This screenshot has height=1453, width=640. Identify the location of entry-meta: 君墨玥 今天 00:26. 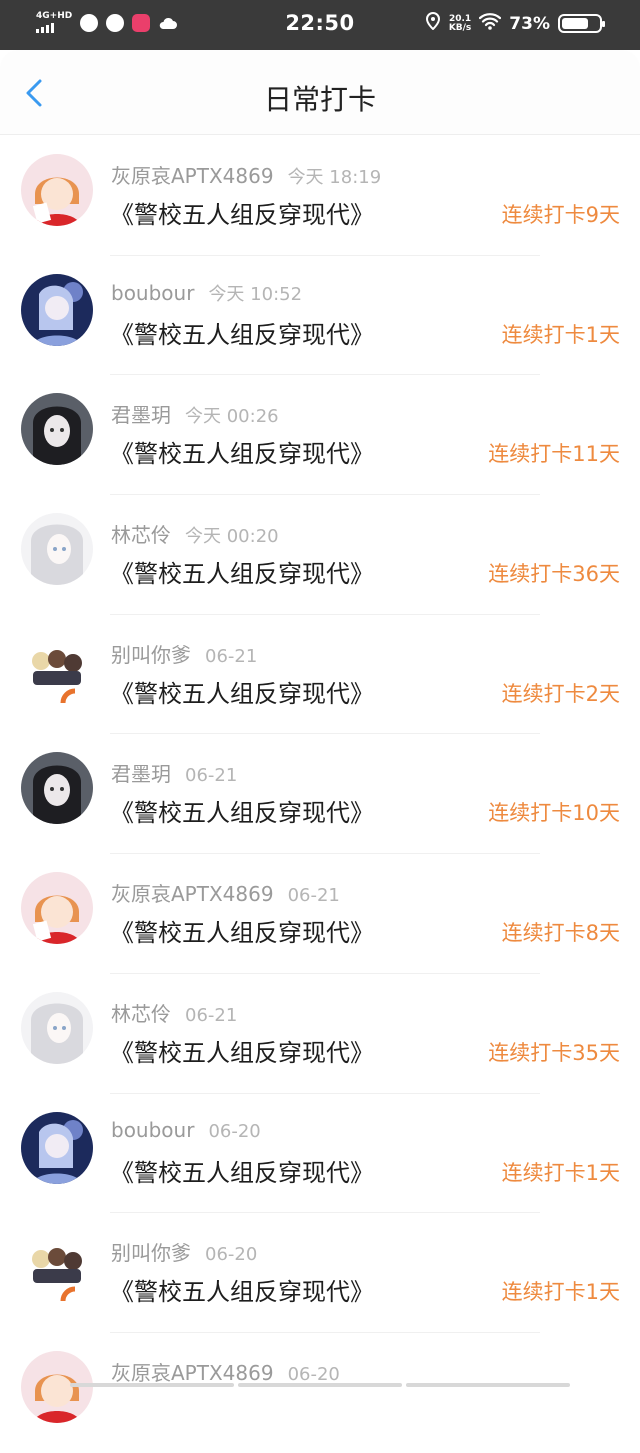
(195, 413).